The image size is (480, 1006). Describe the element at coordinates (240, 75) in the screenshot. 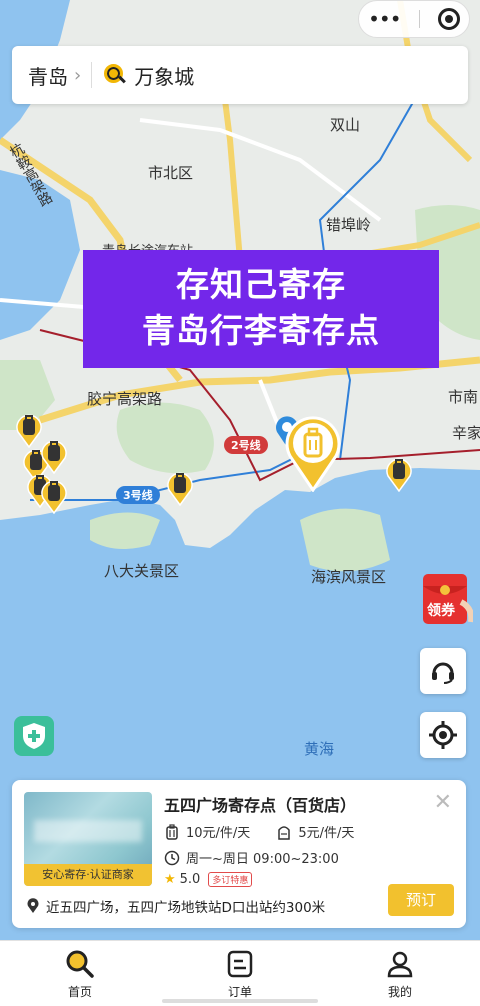

I see `search-bar: 青岛 › 万象城` at that location.